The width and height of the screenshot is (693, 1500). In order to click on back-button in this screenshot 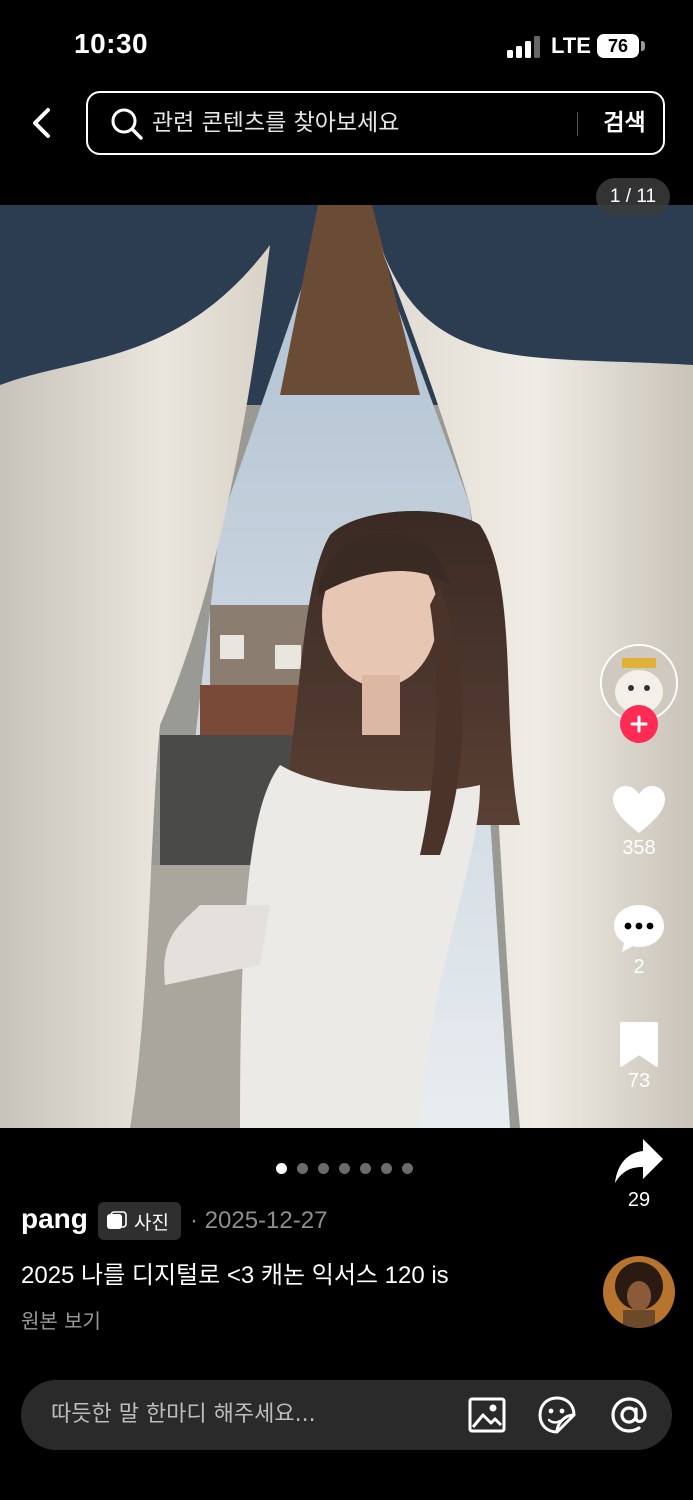, I will do `click(42, 123)`.